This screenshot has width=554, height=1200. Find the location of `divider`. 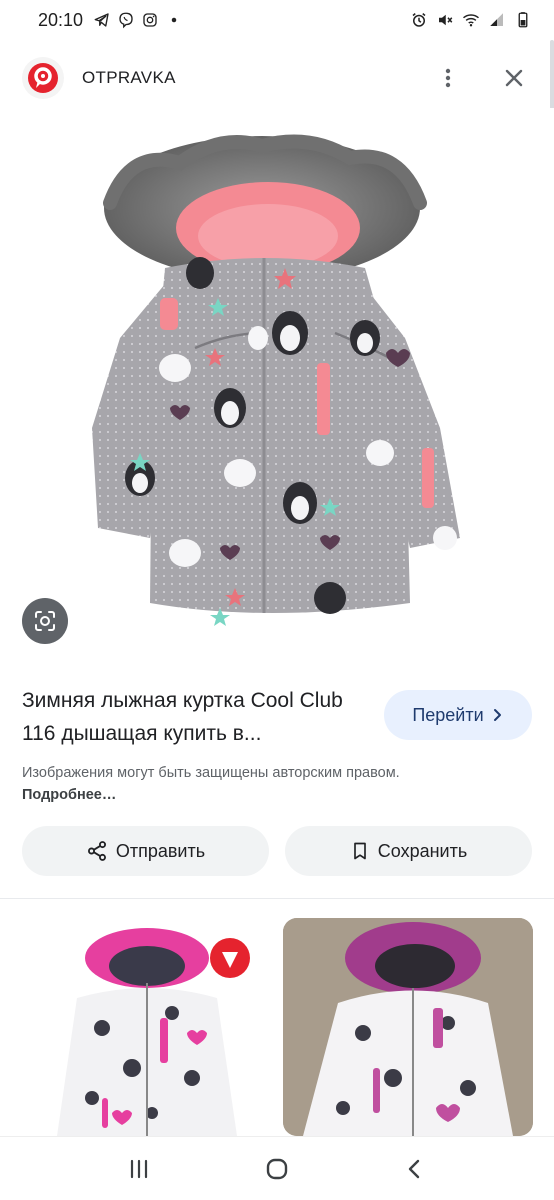

divider is located at coordinates (277, 898).